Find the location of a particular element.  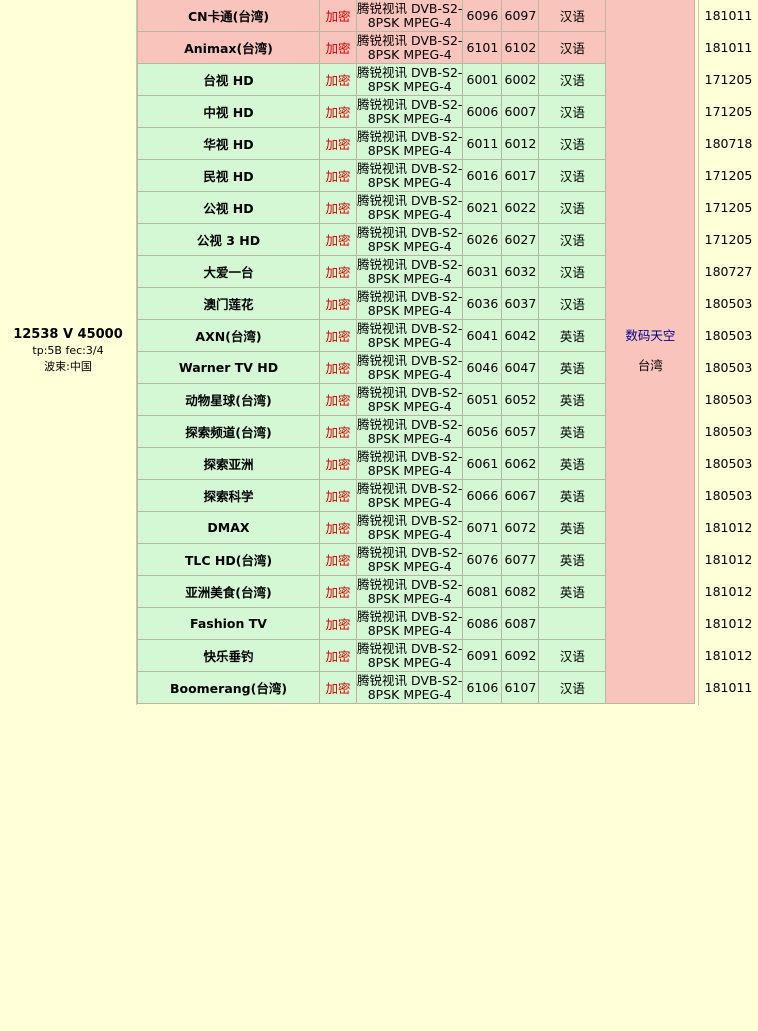

video-pid: 6076 is located at coordinates (482, 559).